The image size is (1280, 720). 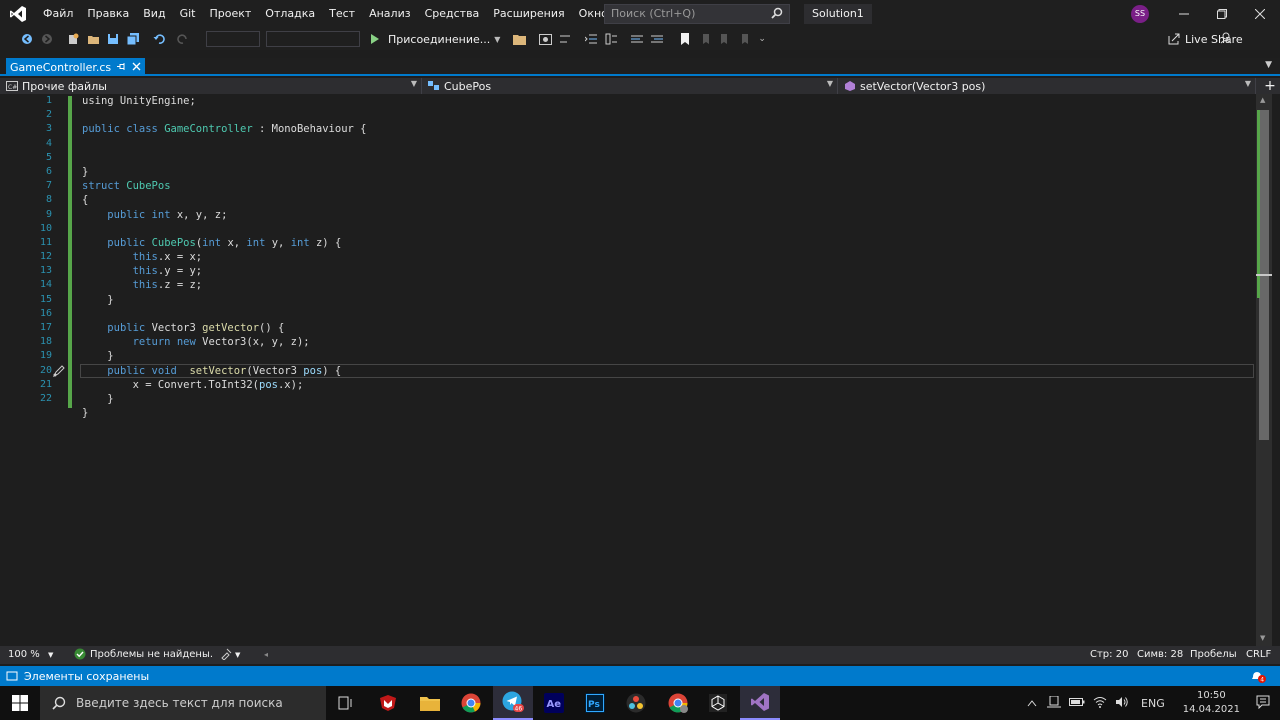 I want to click on code-line: public CubePos(int x, int y, int z) {, so click(x=224, y=243).